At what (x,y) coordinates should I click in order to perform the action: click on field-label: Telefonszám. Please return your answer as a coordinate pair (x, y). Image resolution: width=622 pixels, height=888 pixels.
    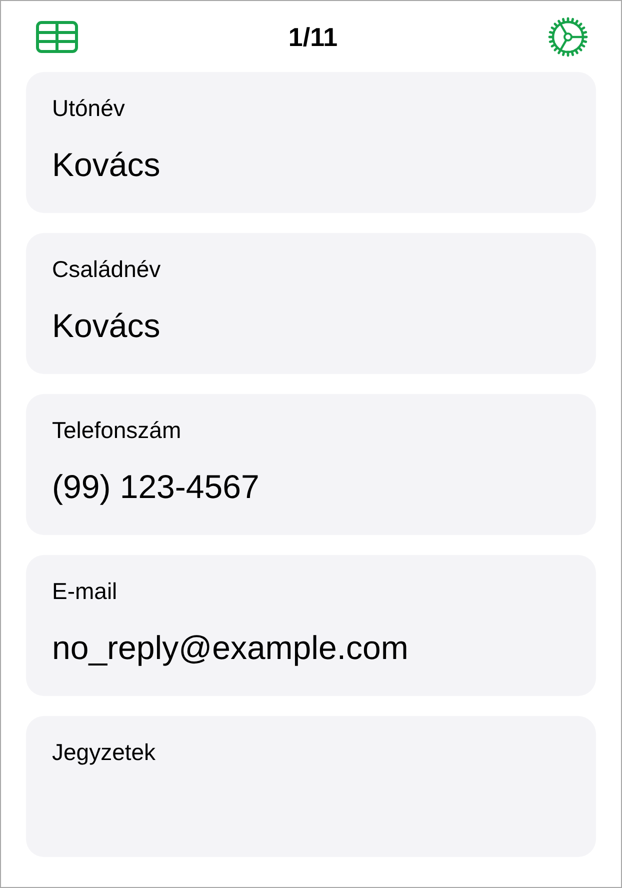
    Looking at the image, I should click on (117, 430).